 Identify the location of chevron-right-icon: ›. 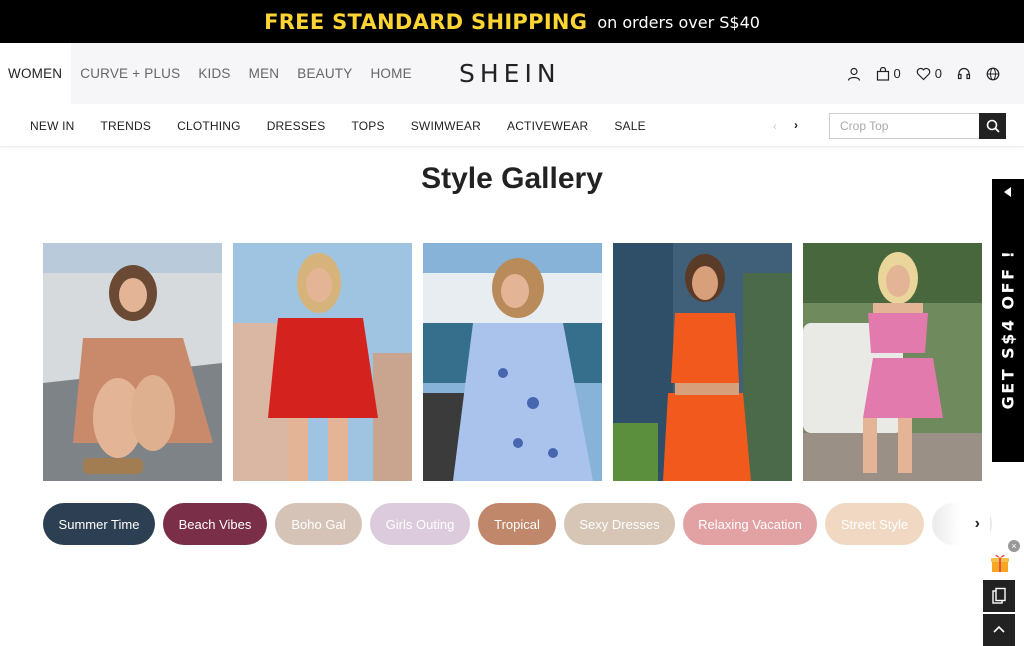
(977, 523).